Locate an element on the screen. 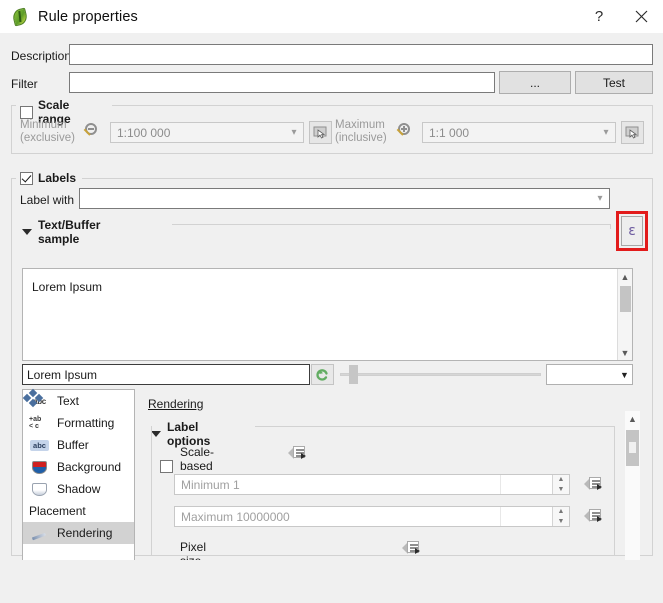 The width and height of the screenshot is (663, 603). sidebar-item-label: Rendering is located at coordinates (85, 533).